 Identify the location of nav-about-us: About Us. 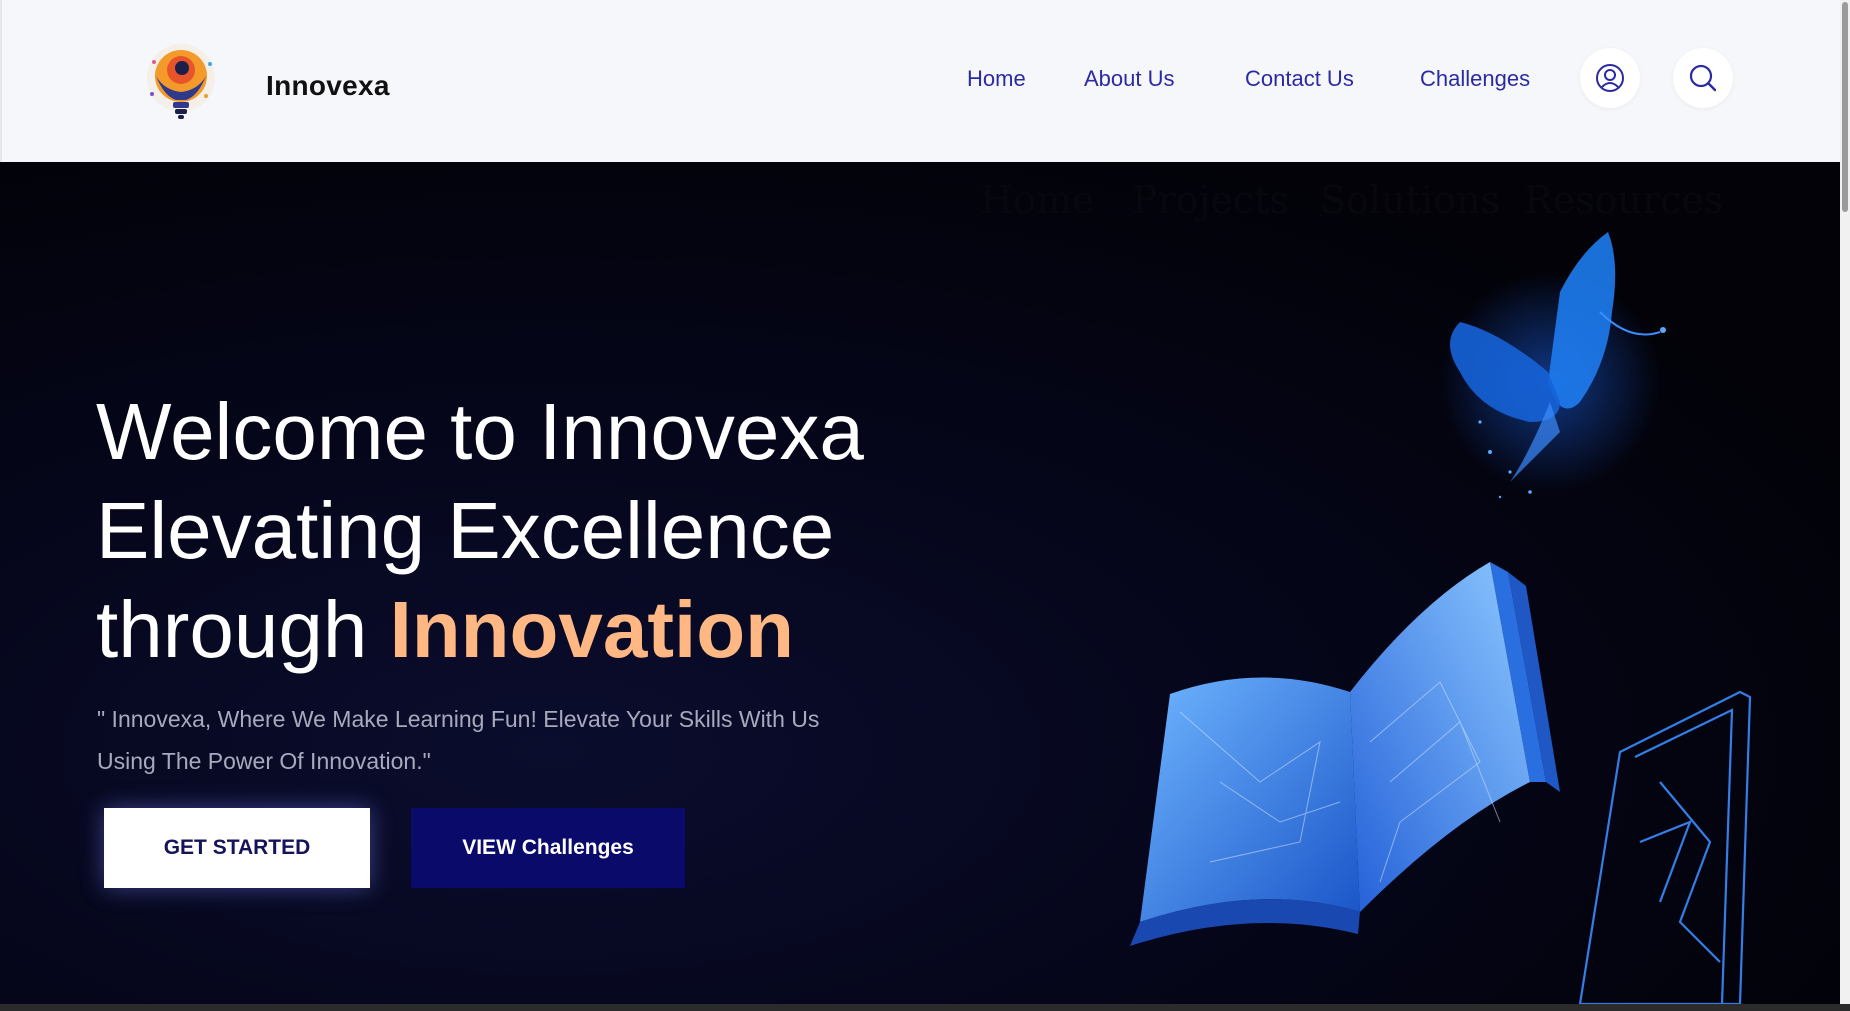
(1129, 79).